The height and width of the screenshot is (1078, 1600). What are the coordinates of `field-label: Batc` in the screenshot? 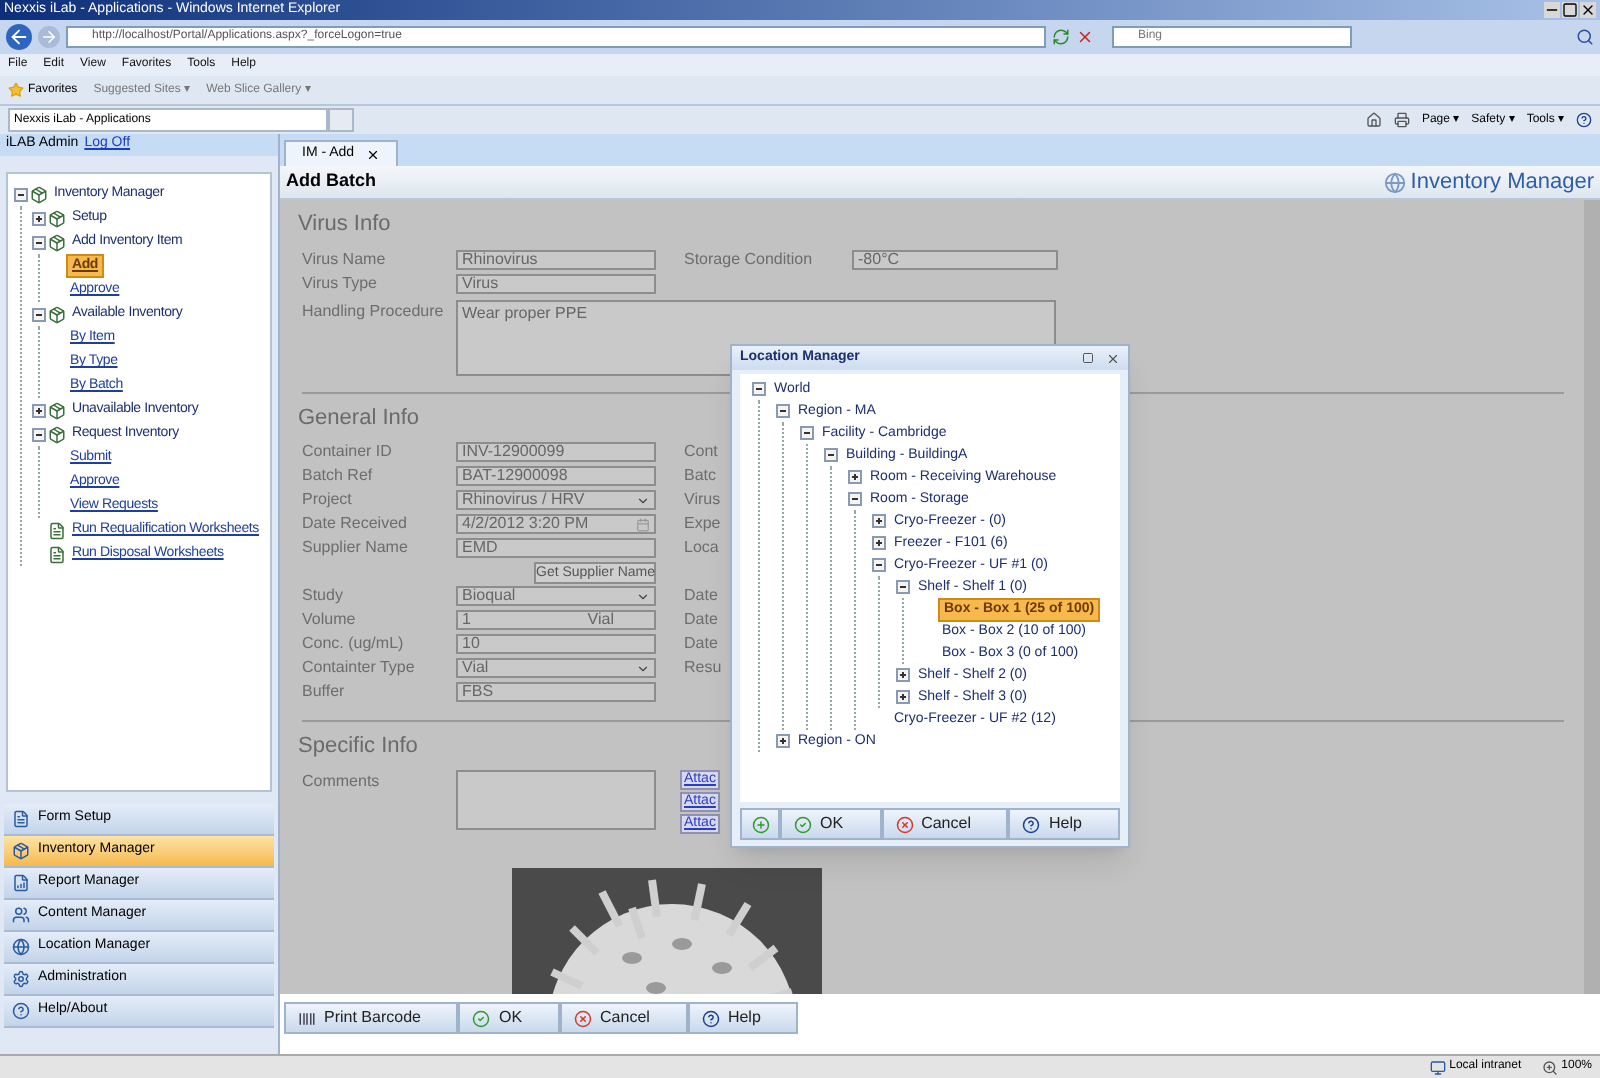 It's located at (700, 476).